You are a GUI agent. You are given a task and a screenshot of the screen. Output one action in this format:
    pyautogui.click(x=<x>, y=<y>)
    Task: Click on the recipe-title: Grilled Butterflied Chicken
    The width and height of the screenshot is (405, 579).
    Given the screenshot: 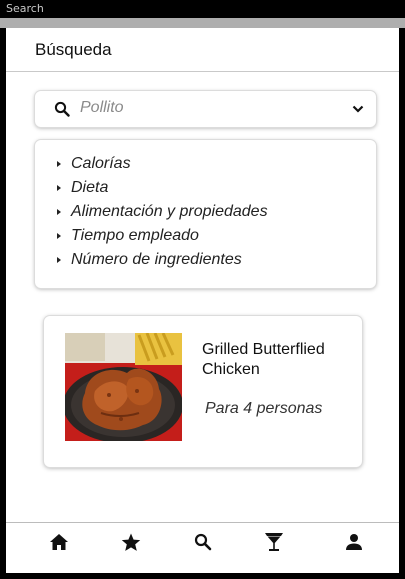 What is the action you would take?
    pyautogui.click(x=263, y=359)
    